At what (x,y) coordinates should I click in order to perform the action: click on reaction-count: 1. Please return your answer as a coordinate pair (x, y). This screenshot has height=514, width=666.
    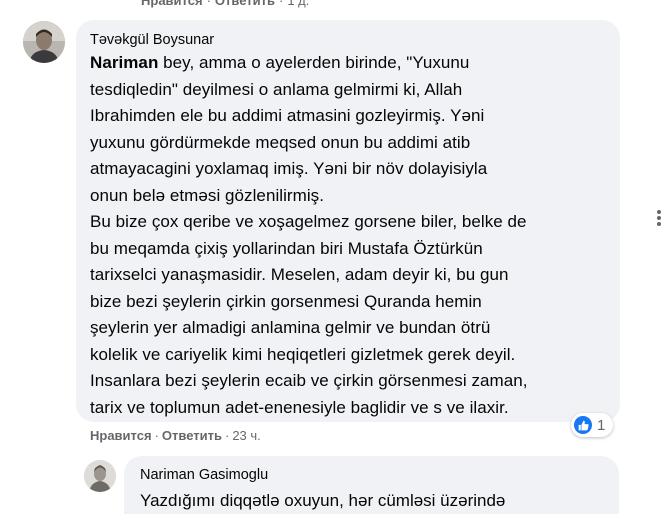
    Looking at the image, I should click on (601, 425).